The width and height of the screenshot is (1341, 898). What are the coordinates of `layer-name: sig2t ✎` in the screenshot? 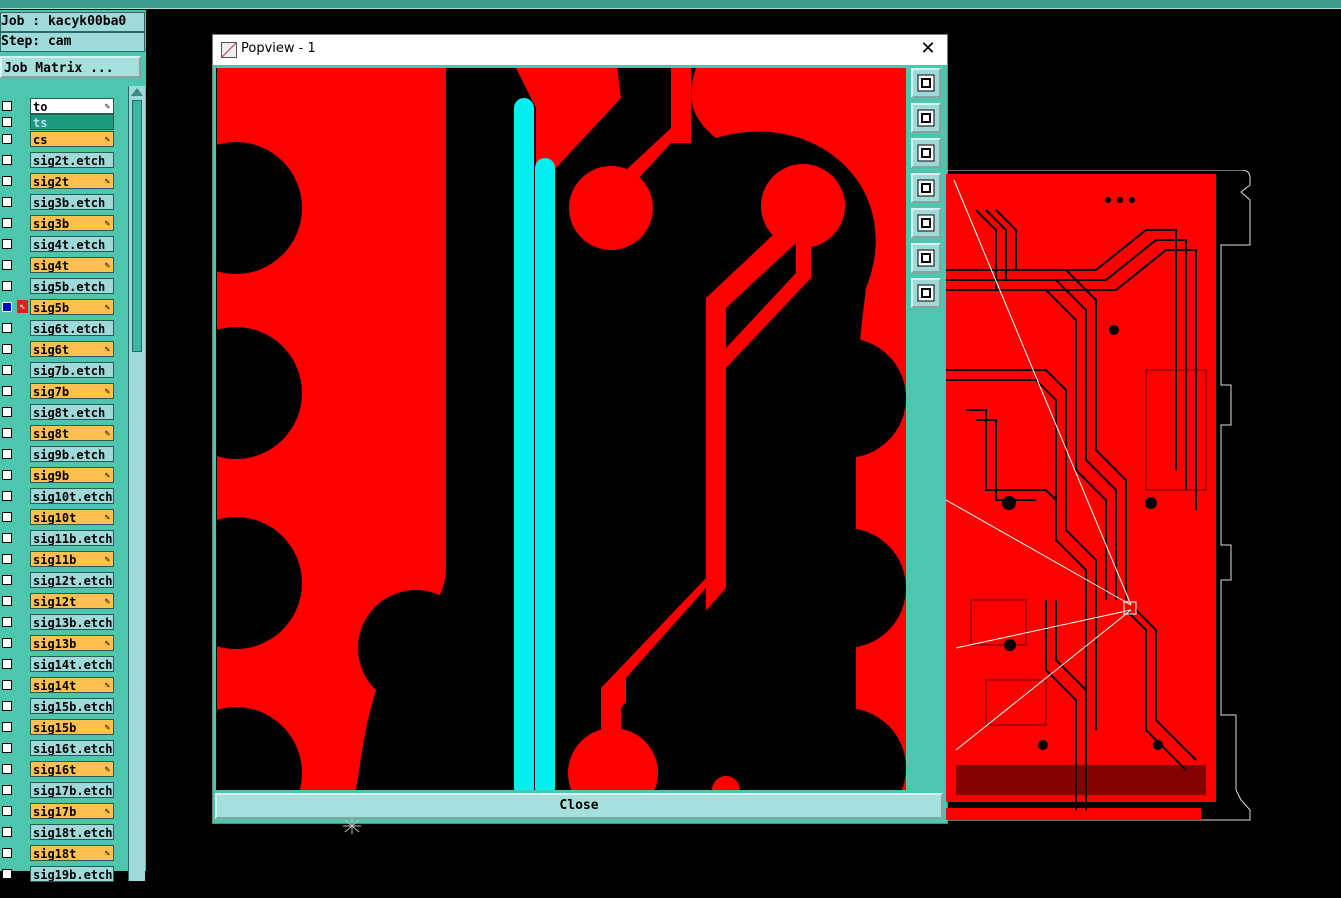 It's located at (72, 181).